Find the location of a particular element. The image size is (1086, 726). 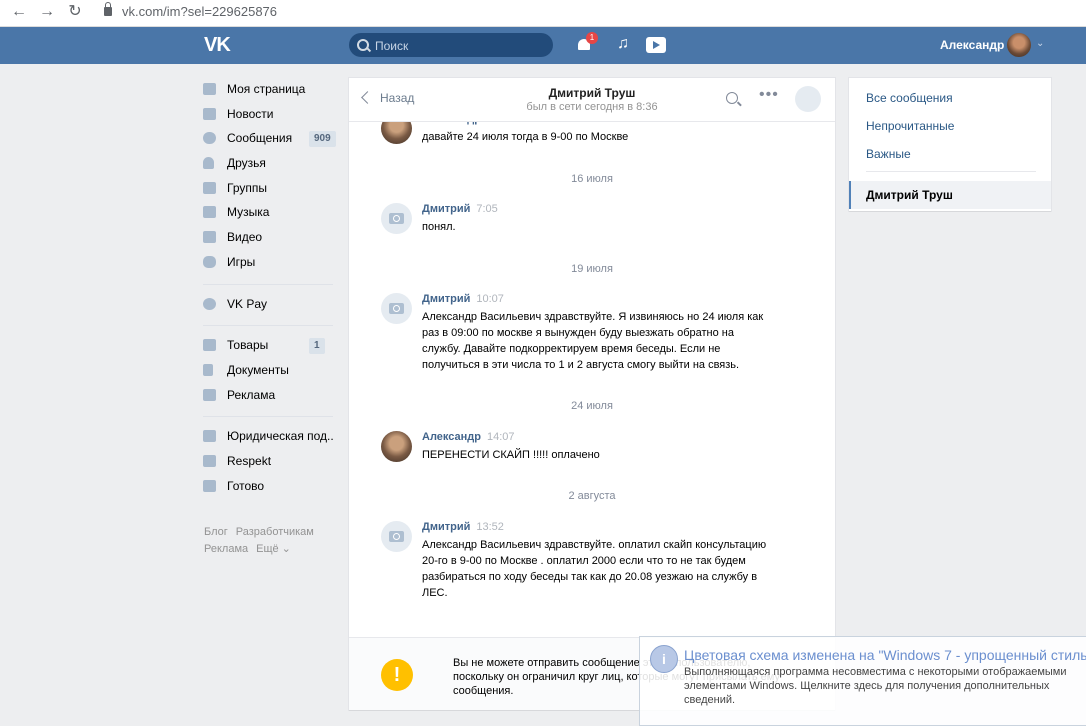

menu-item-ads: Реклама is located at coordinates (270, 396).